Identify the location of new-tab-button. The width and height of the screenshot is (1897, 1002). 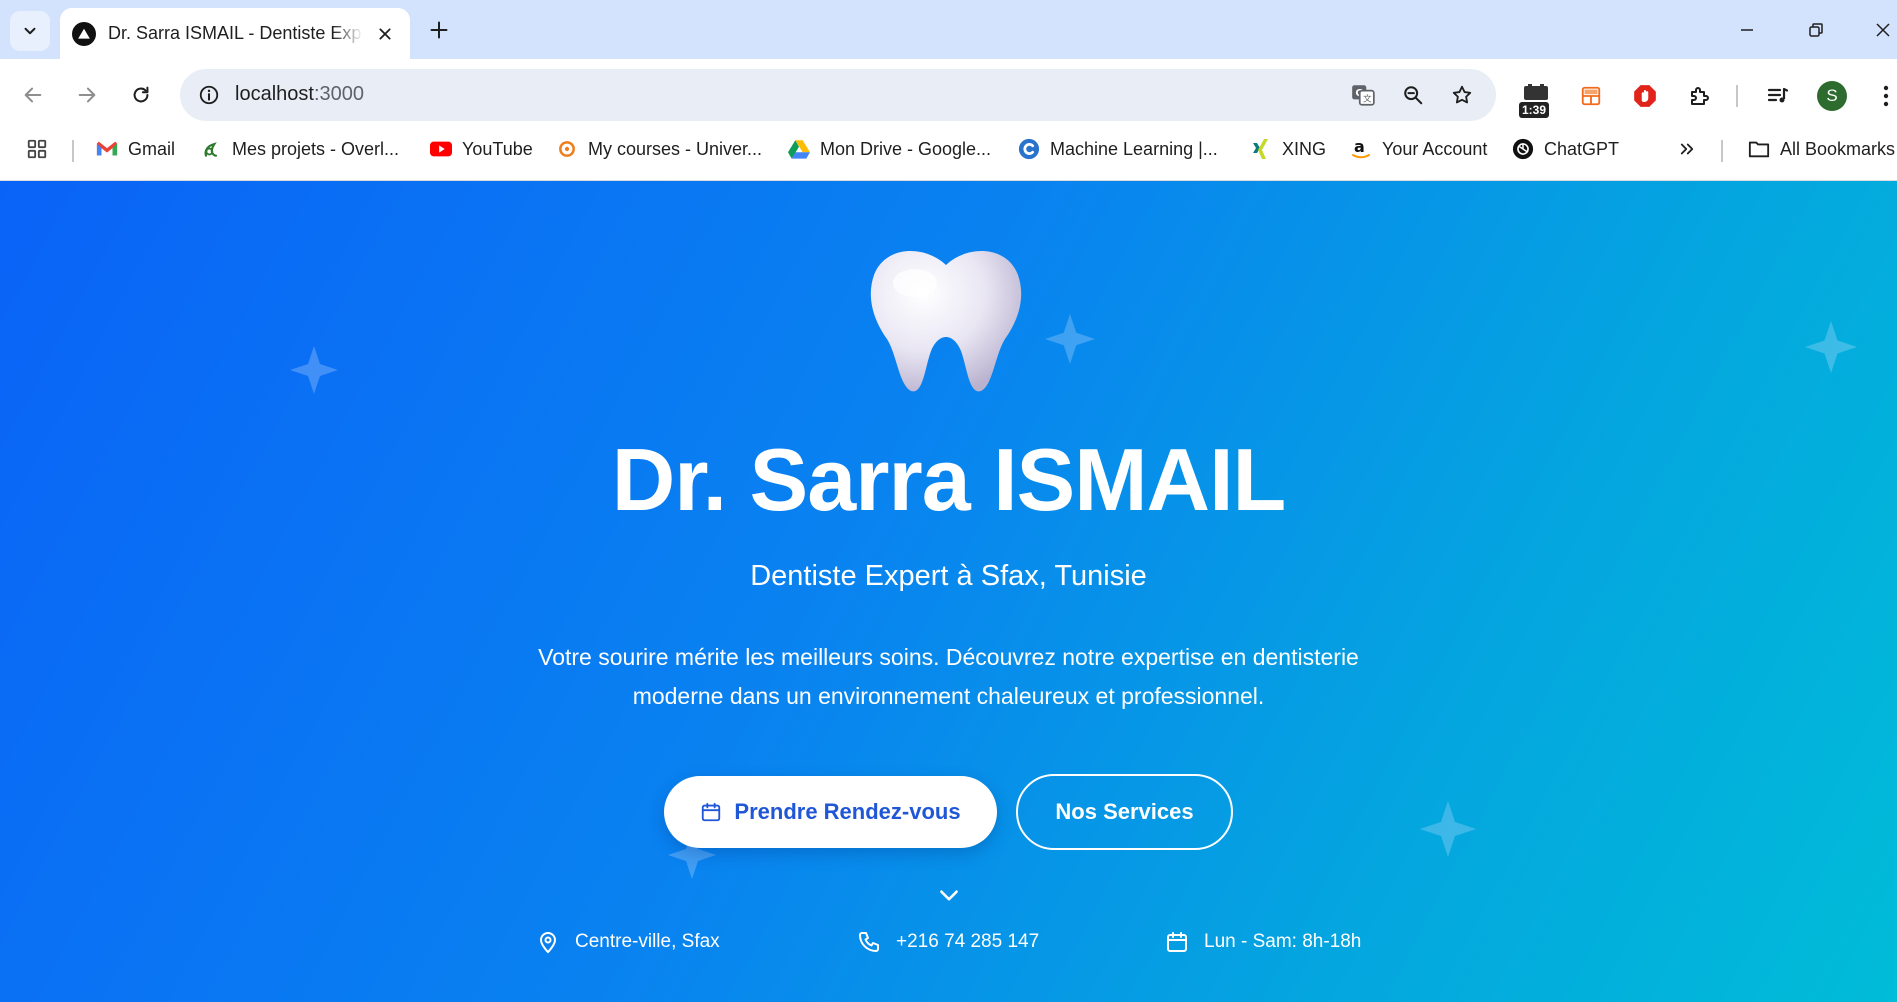
(439, 30).